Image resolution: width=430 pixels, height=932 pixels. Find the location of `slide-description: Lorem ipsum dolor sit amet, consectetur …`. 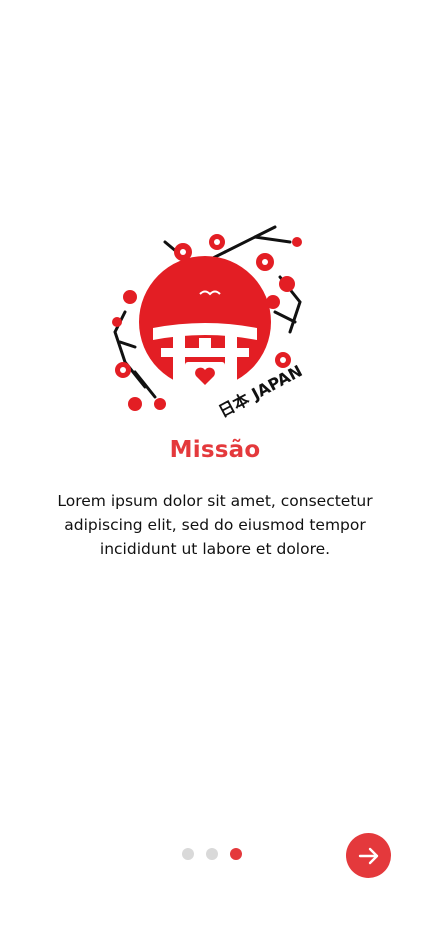

slide-description: Lorem ipsum dolor sit amet, consectetur … is located at coordinates (215, 525).